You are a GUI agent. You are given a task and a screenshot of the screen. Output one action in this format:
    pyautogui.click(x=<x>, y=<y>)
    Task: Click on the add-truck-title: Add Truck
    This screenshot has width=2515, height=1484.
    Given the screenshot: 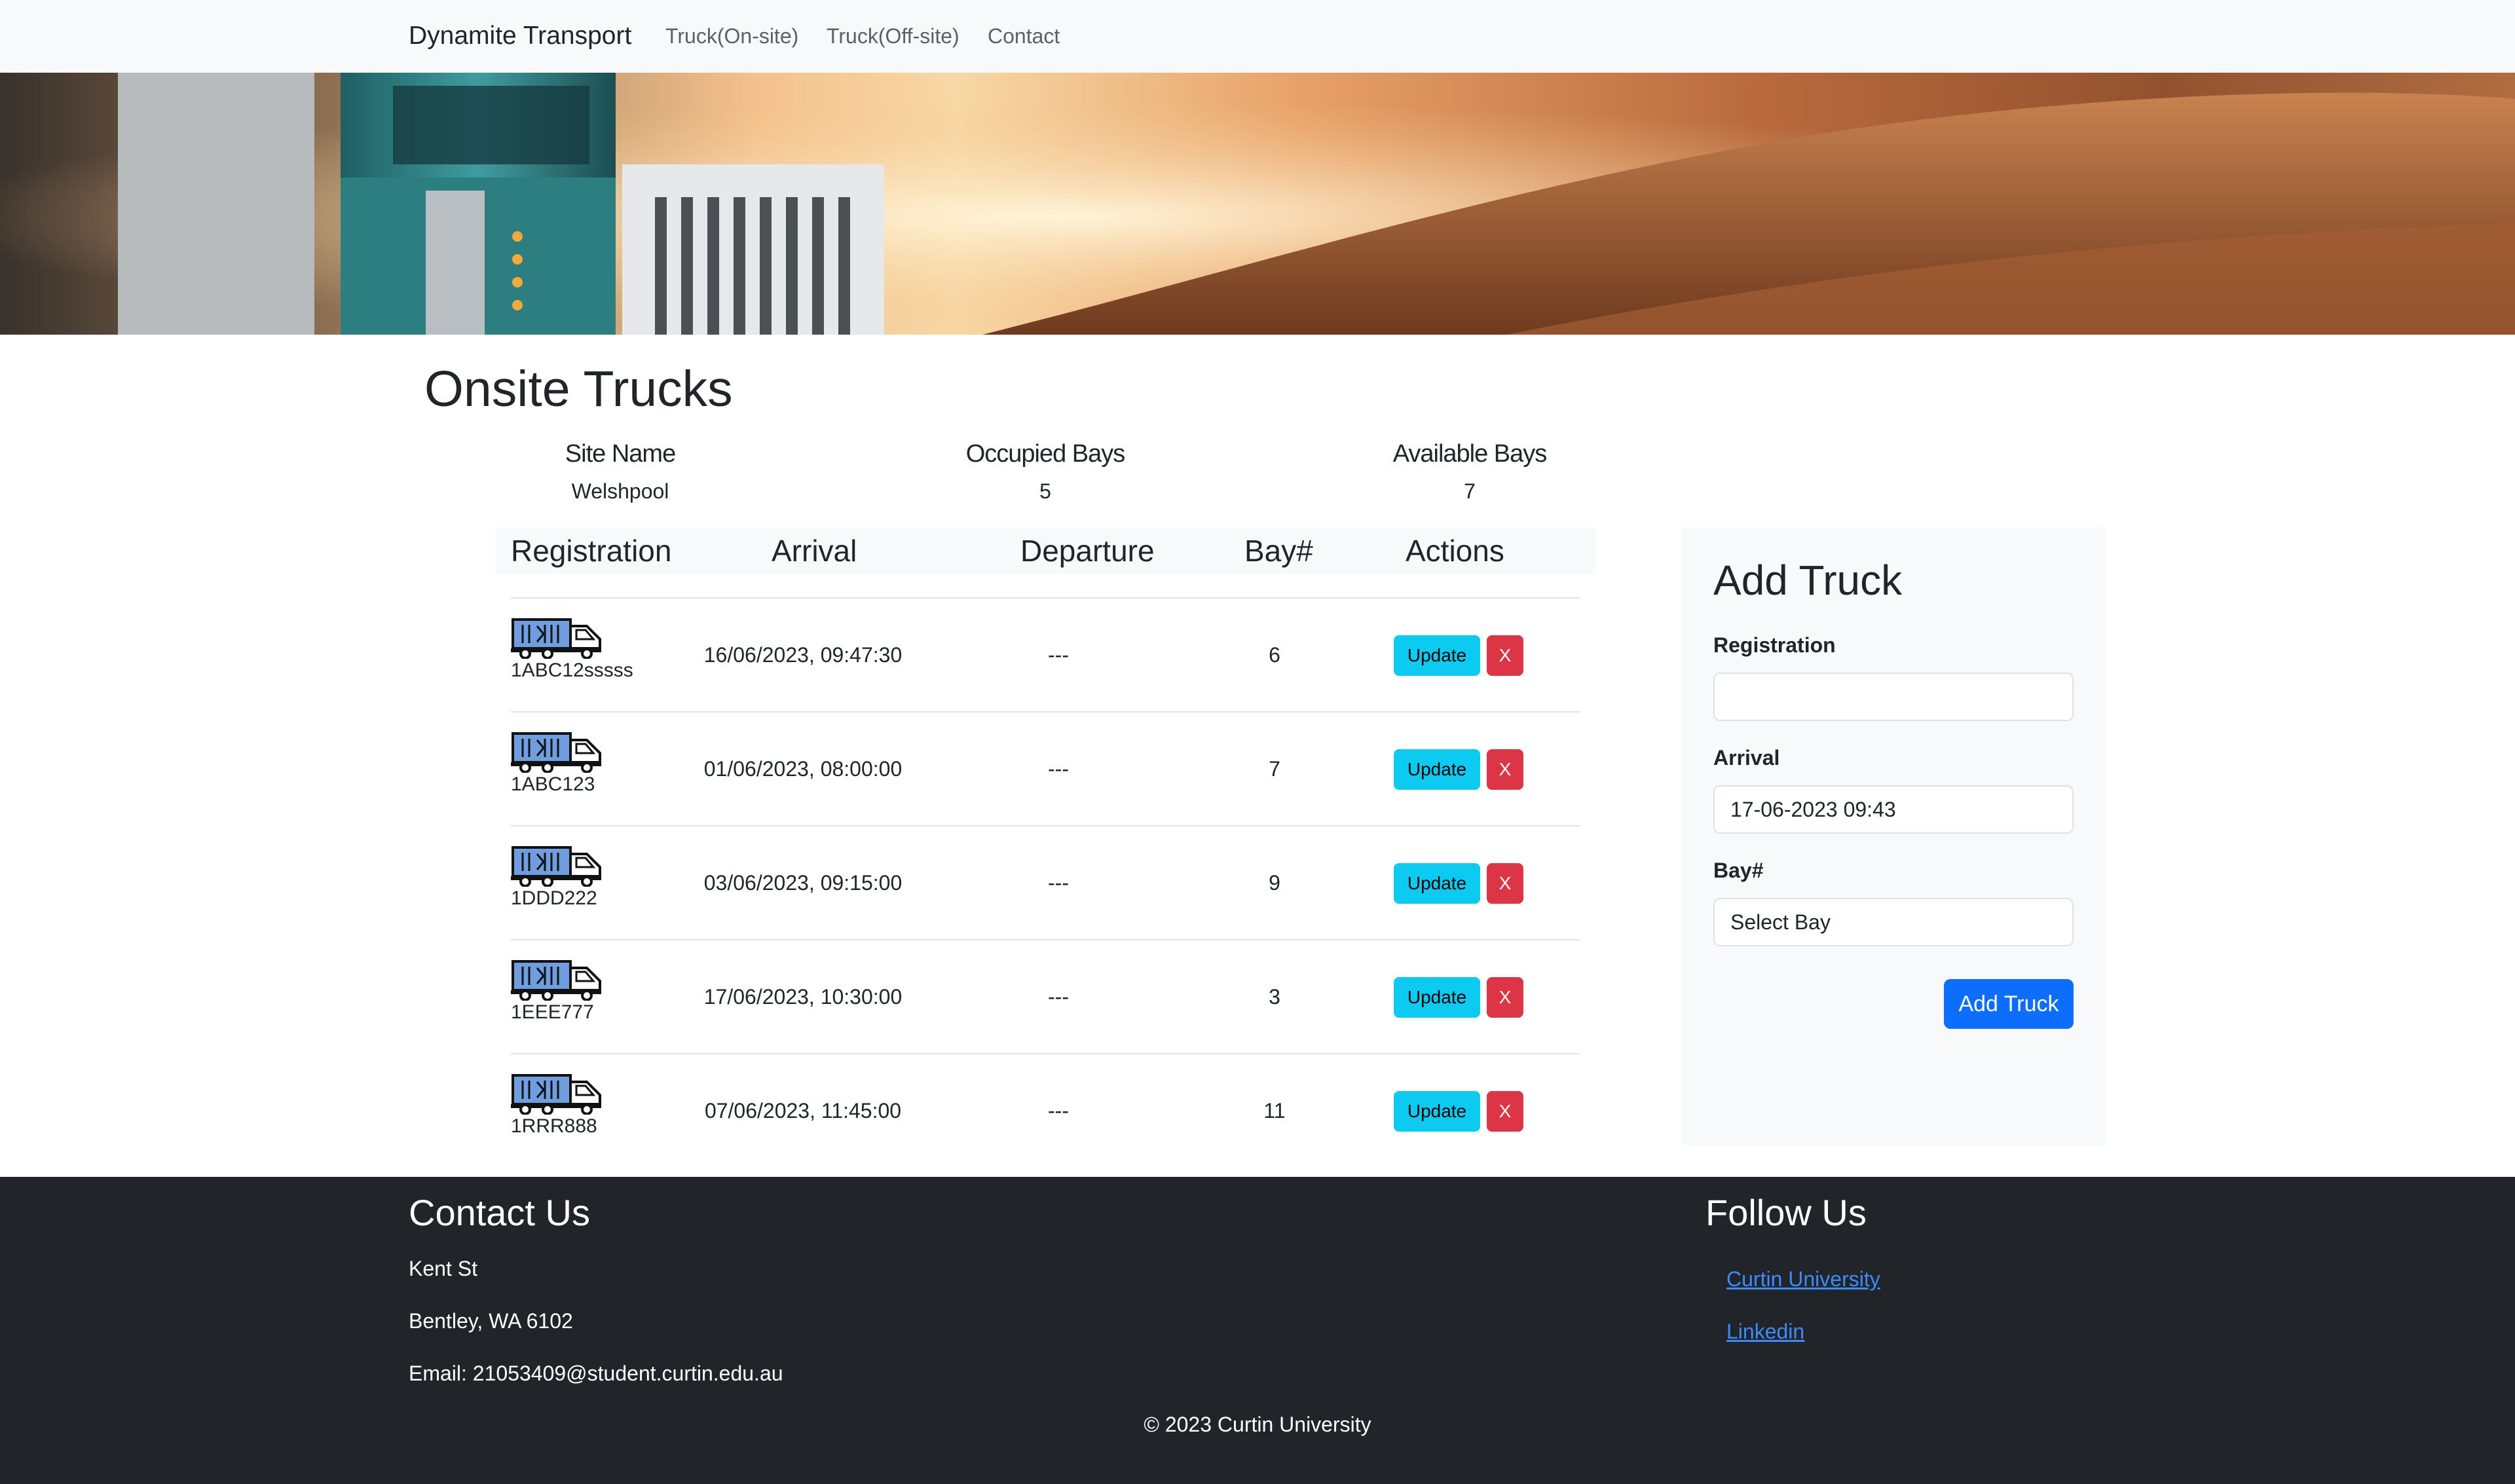 What is the action you would take?
    pyautogui.click(x=1808, y=580)
    